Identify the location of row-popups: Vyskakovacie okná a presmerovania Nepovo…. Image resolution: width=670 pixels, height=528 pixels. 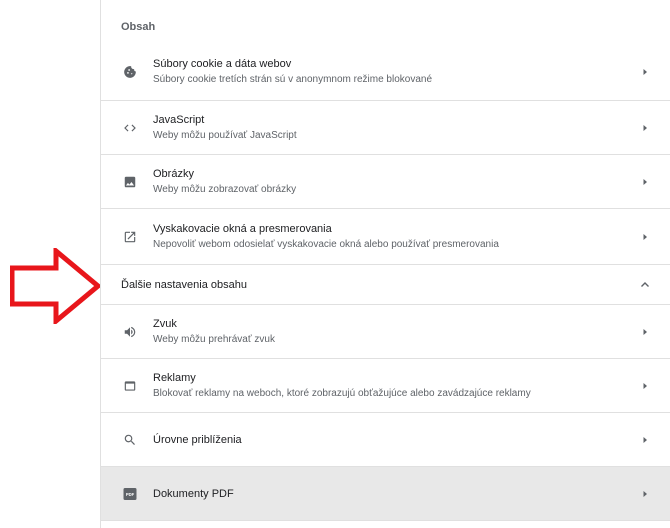
(385, 236).